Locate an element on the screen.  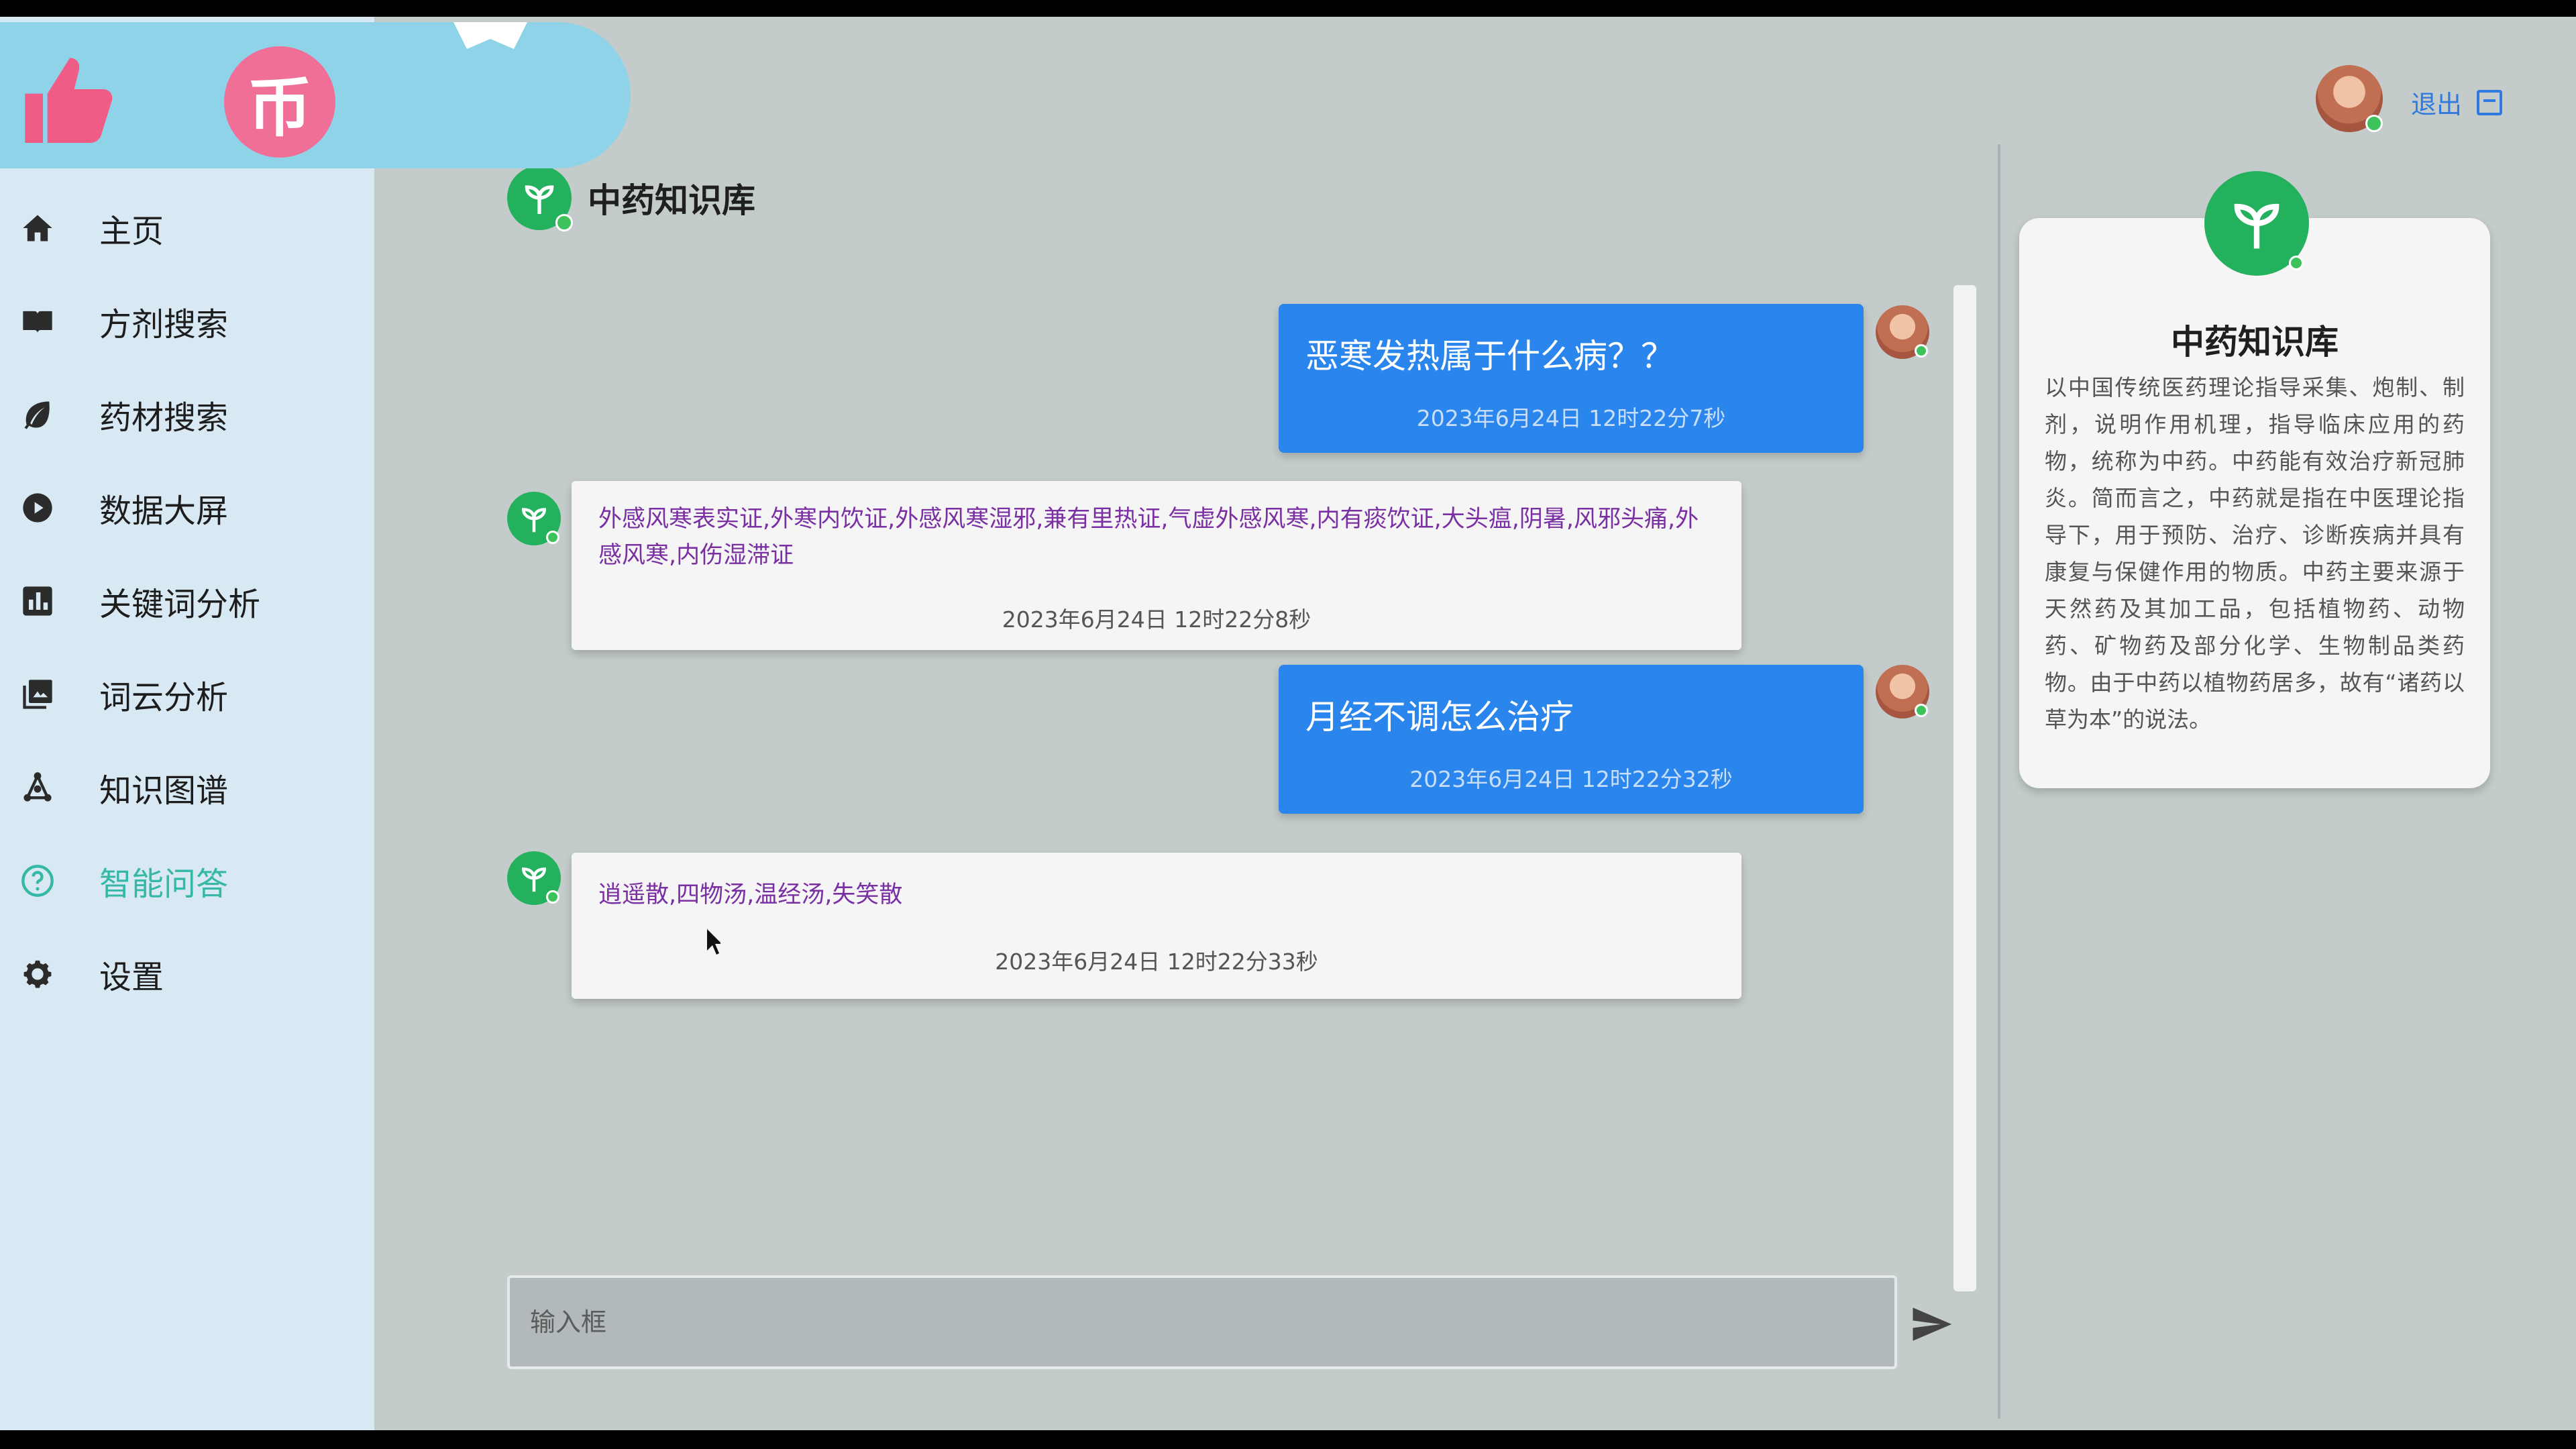
chat-title: 中药知识库 is located at coordinates (671, 200).